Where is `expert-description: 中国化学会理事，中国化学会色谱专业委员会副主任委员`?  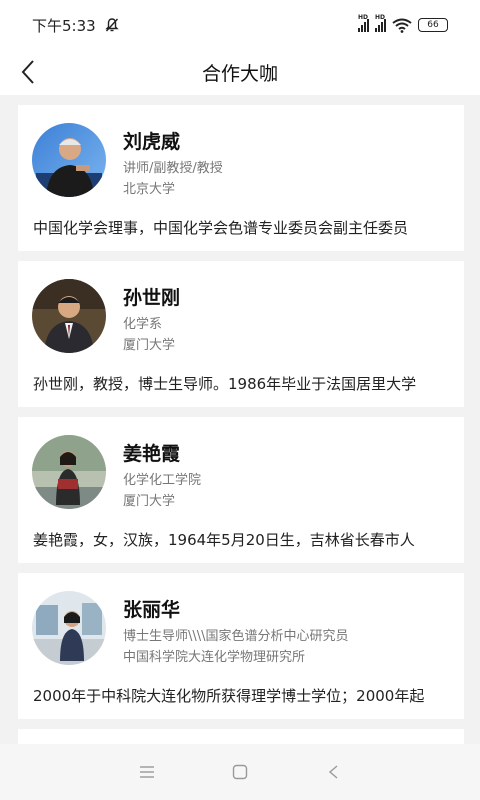
expert-description: 中国化学会理事，中国化学会色谱专业委员会副主任委员 is located at coordinates (221, 228).